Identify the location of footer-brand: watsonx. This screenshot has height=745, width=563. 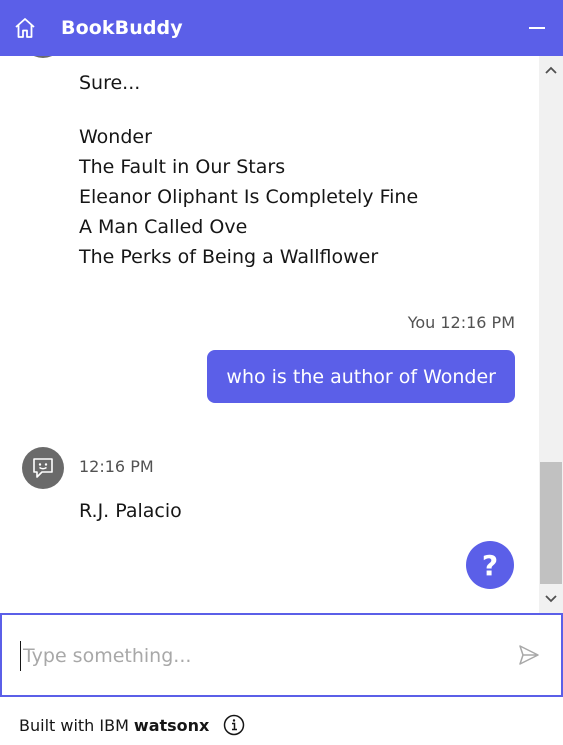
(171, 725).